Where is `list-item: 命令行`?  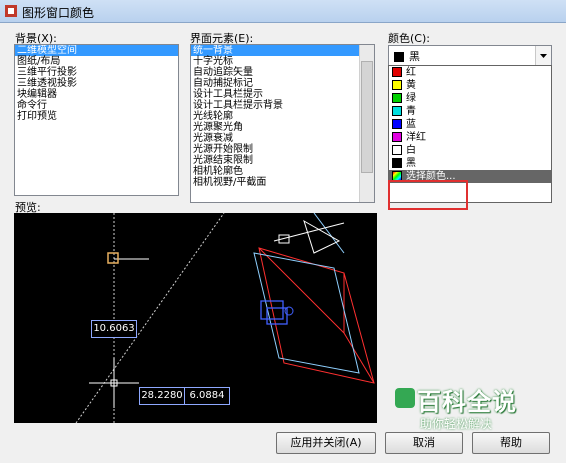 list-item: 命令行 is located at coordinates (96, 105).